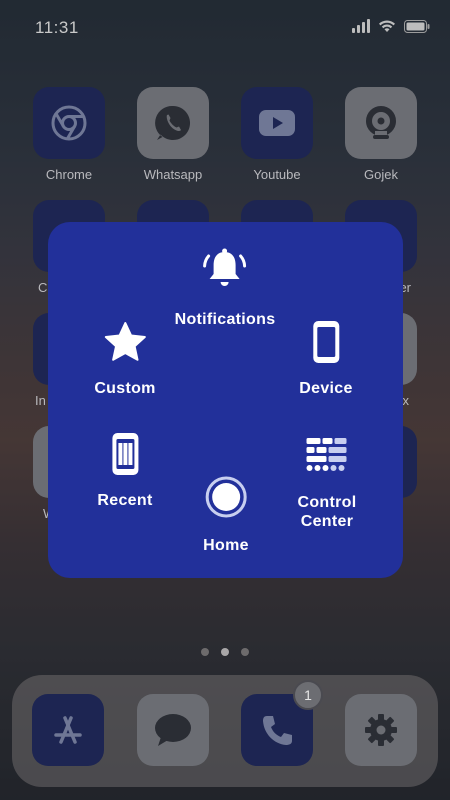 The height and width of the screenshot is (800, 450). What do you see at coordinates (69, 123) in the screenshot?
I see `chrome-icon` at bounding box center [69, 123].